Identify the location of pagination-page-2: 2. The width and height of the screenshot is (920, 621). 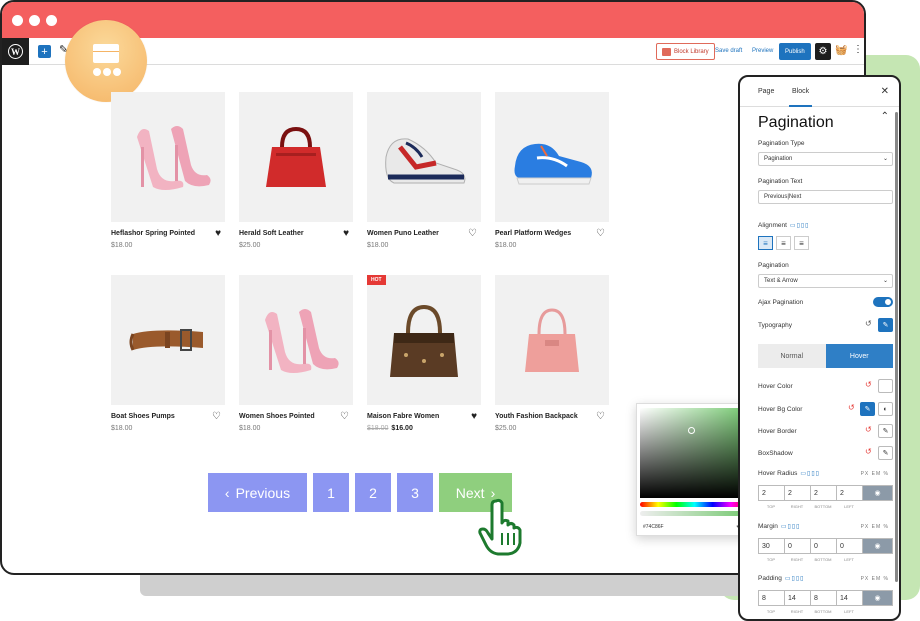
(373, 492).